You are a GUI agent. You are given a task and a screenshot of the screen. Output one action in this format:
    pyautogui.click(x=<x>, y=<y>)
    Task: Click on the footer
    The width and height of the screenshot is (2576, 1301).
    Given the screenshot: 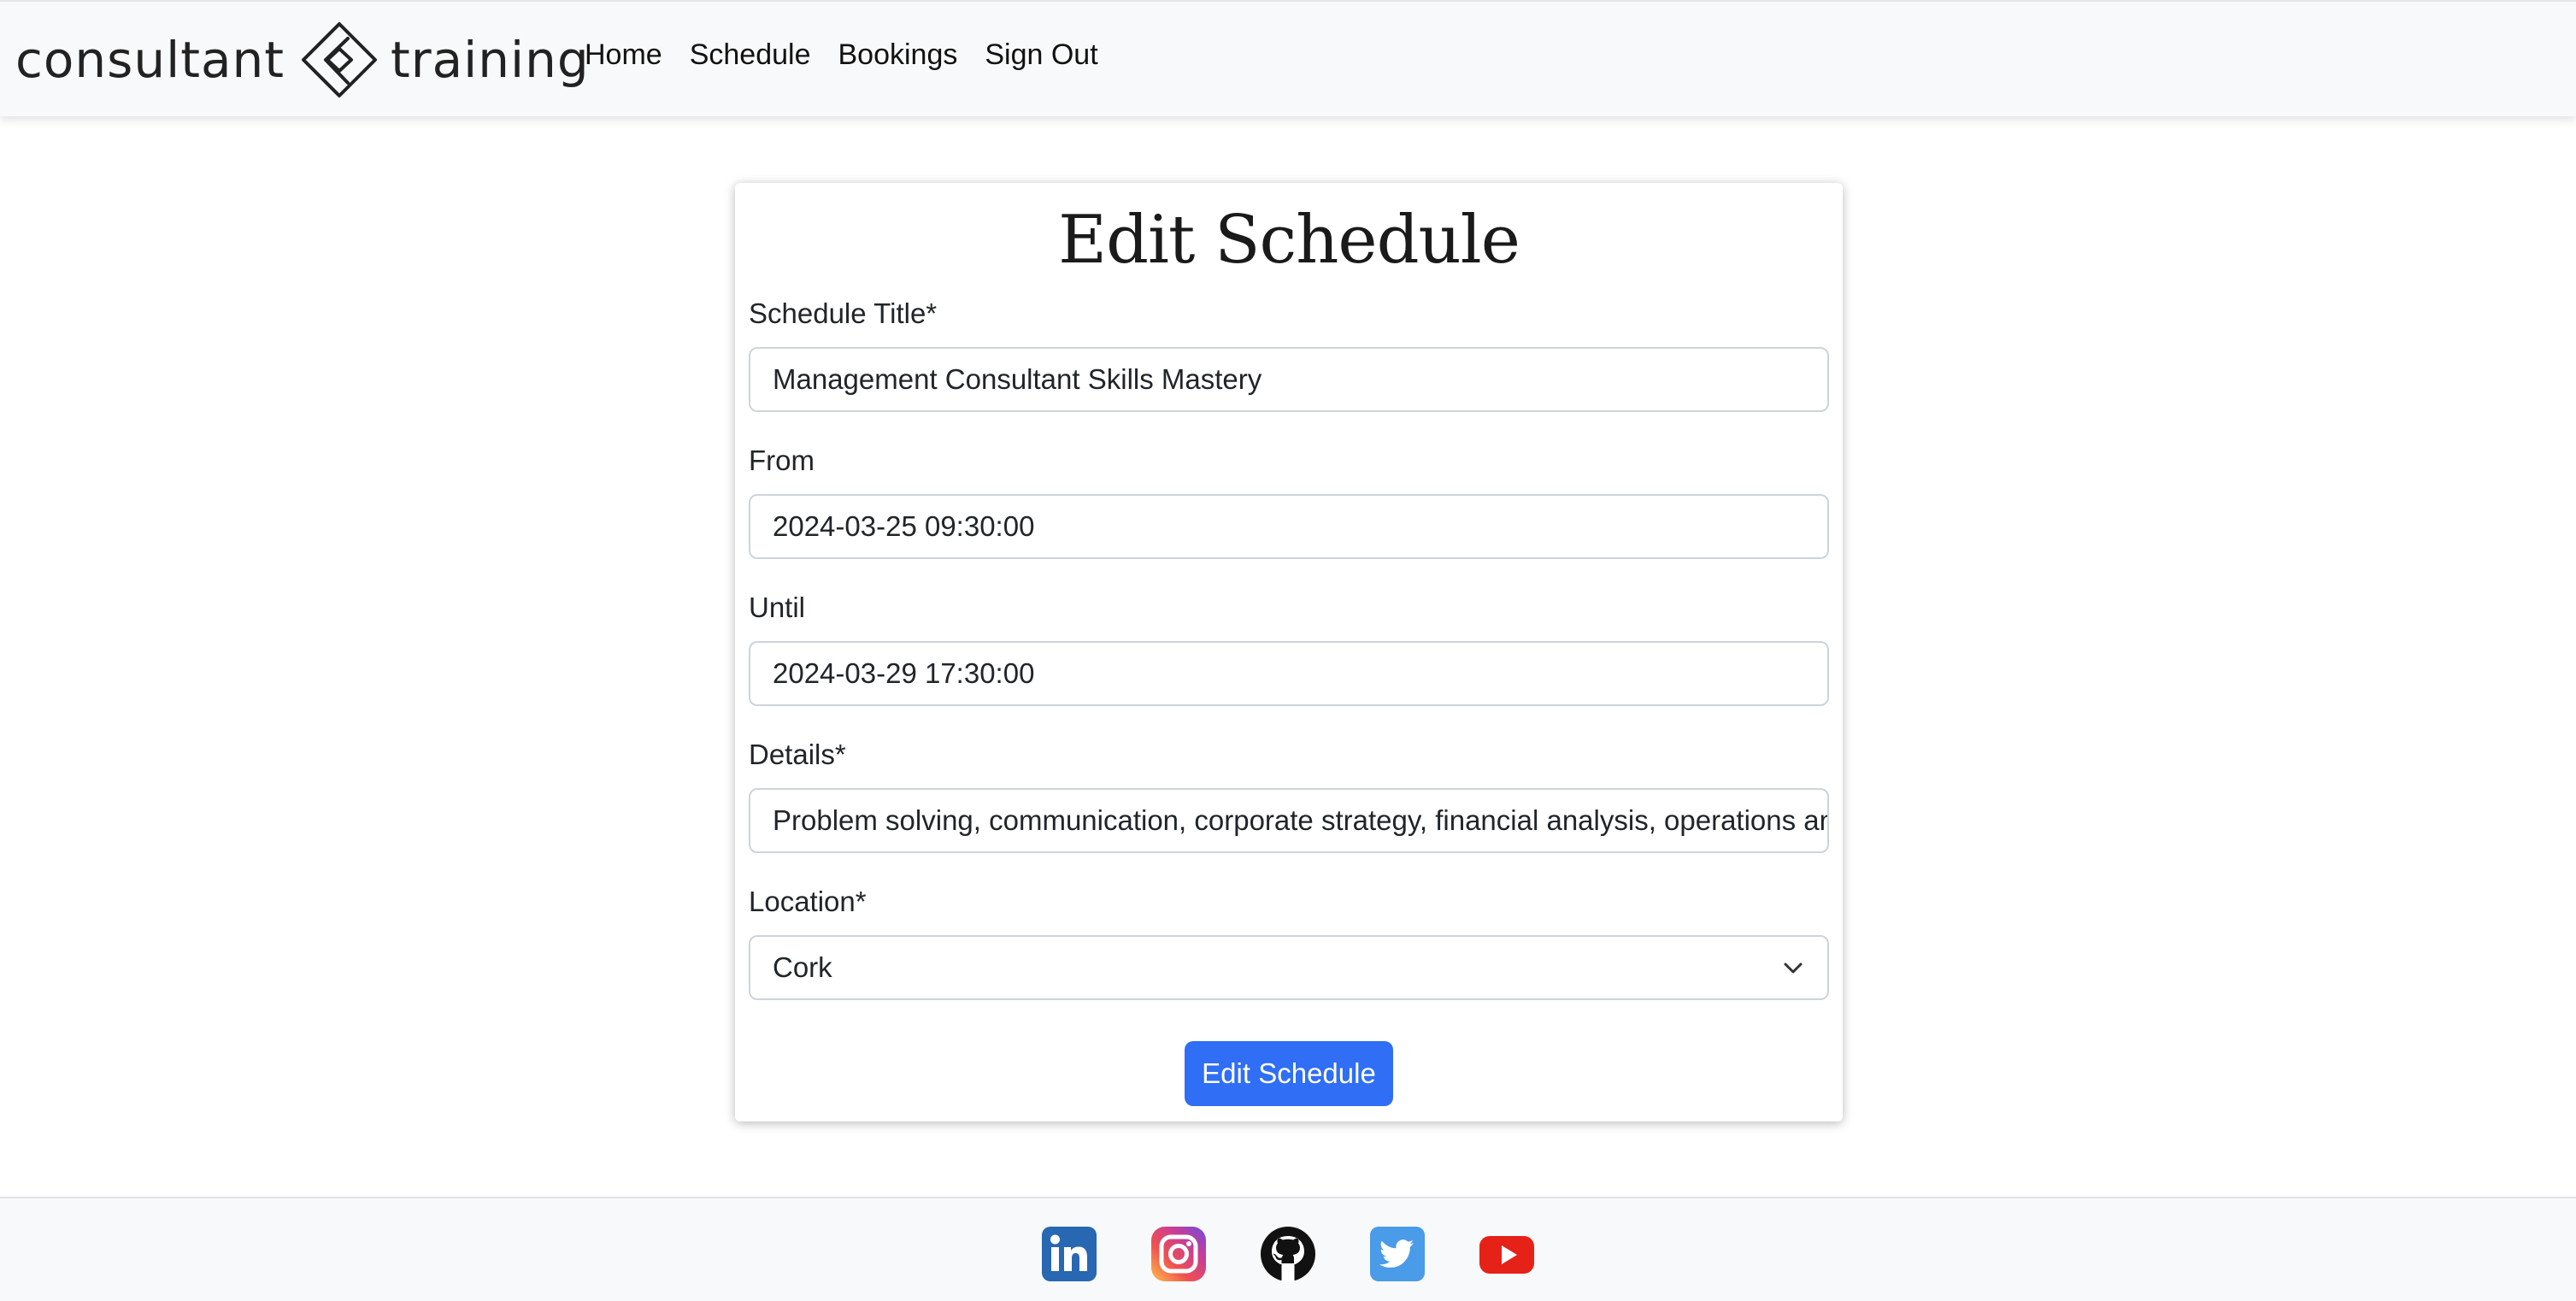 What is the action you would take?
    pyautogui.click(x=1288, y=1249)
    